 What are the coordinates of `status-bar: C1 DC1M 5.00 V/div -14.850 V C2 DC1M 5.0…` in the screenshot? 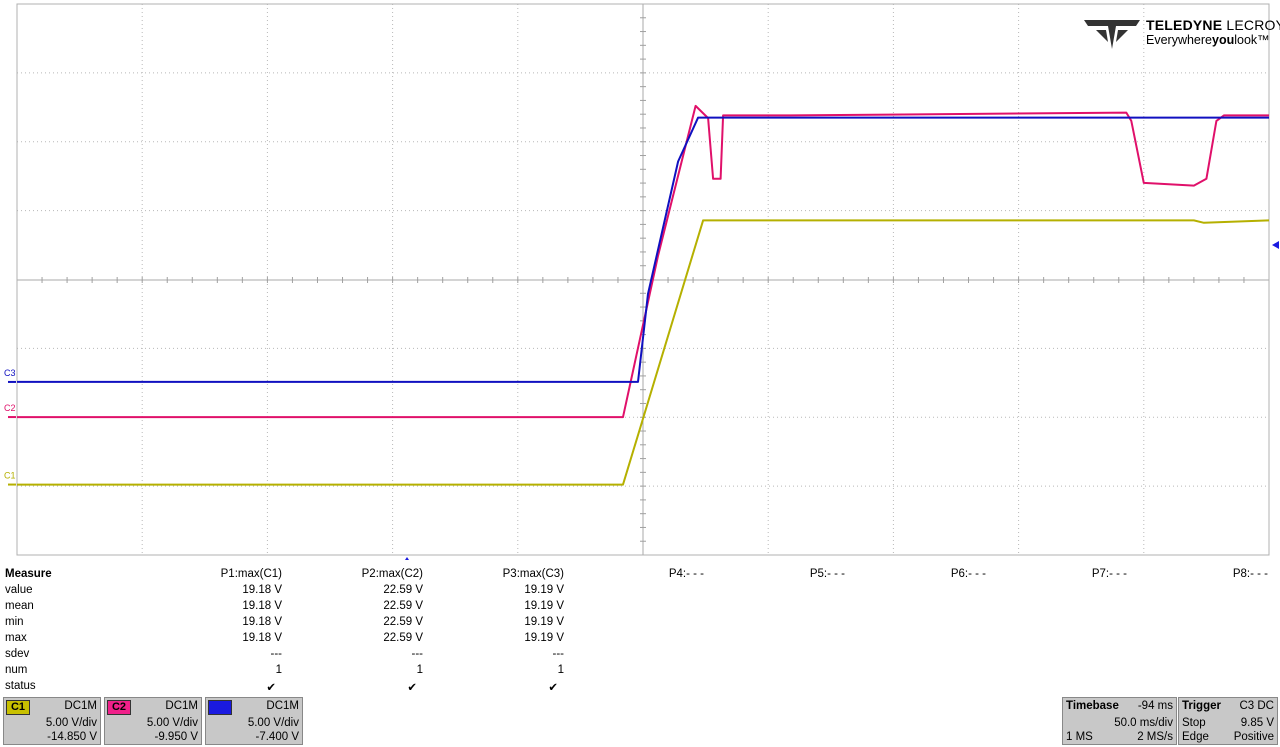 It's located at (640, 722).